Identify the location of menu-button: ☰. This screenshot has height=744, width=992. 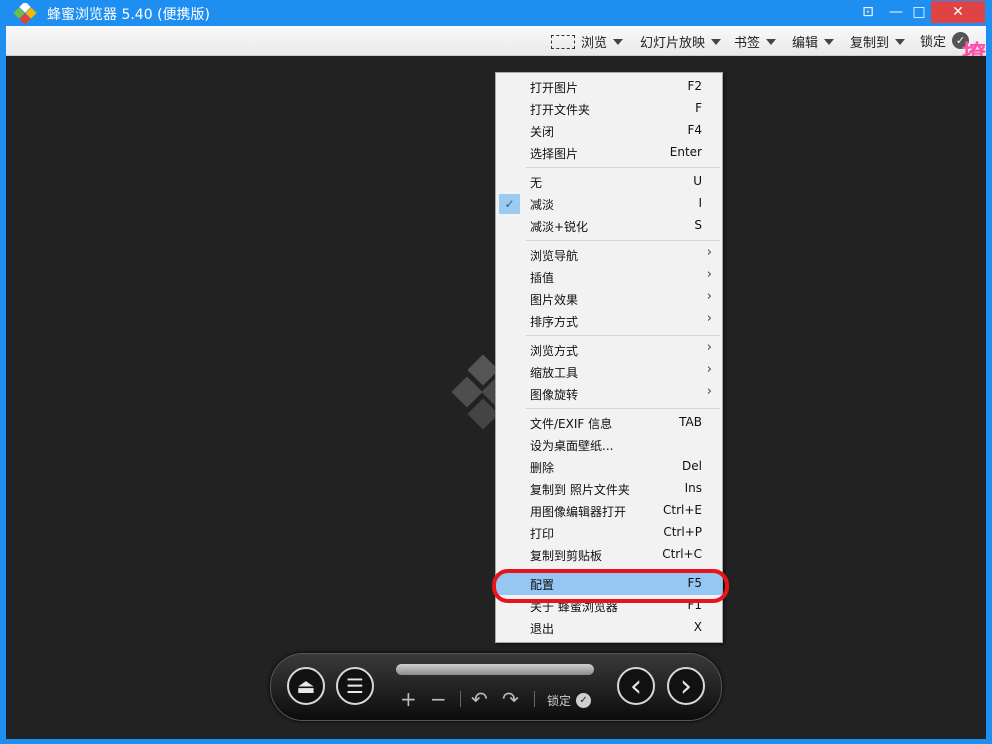
(355, 686).